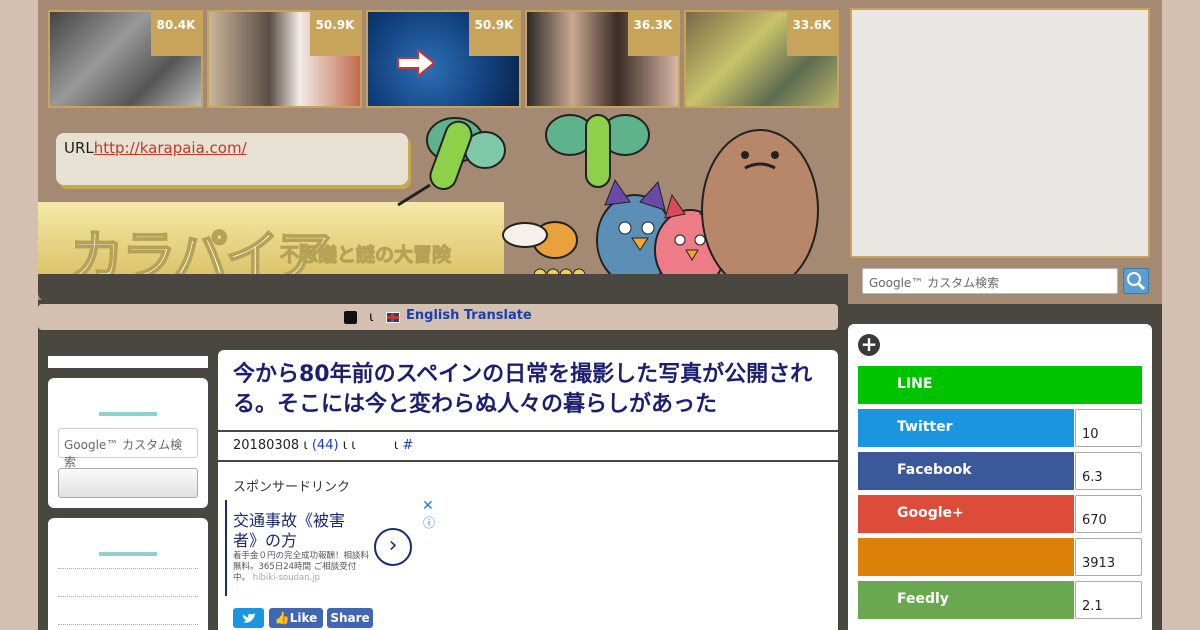 The image size is (1200, 630). Describe the element at coordinates (966, 557) in the screenshot. I see `hatena-share-label` at that location.